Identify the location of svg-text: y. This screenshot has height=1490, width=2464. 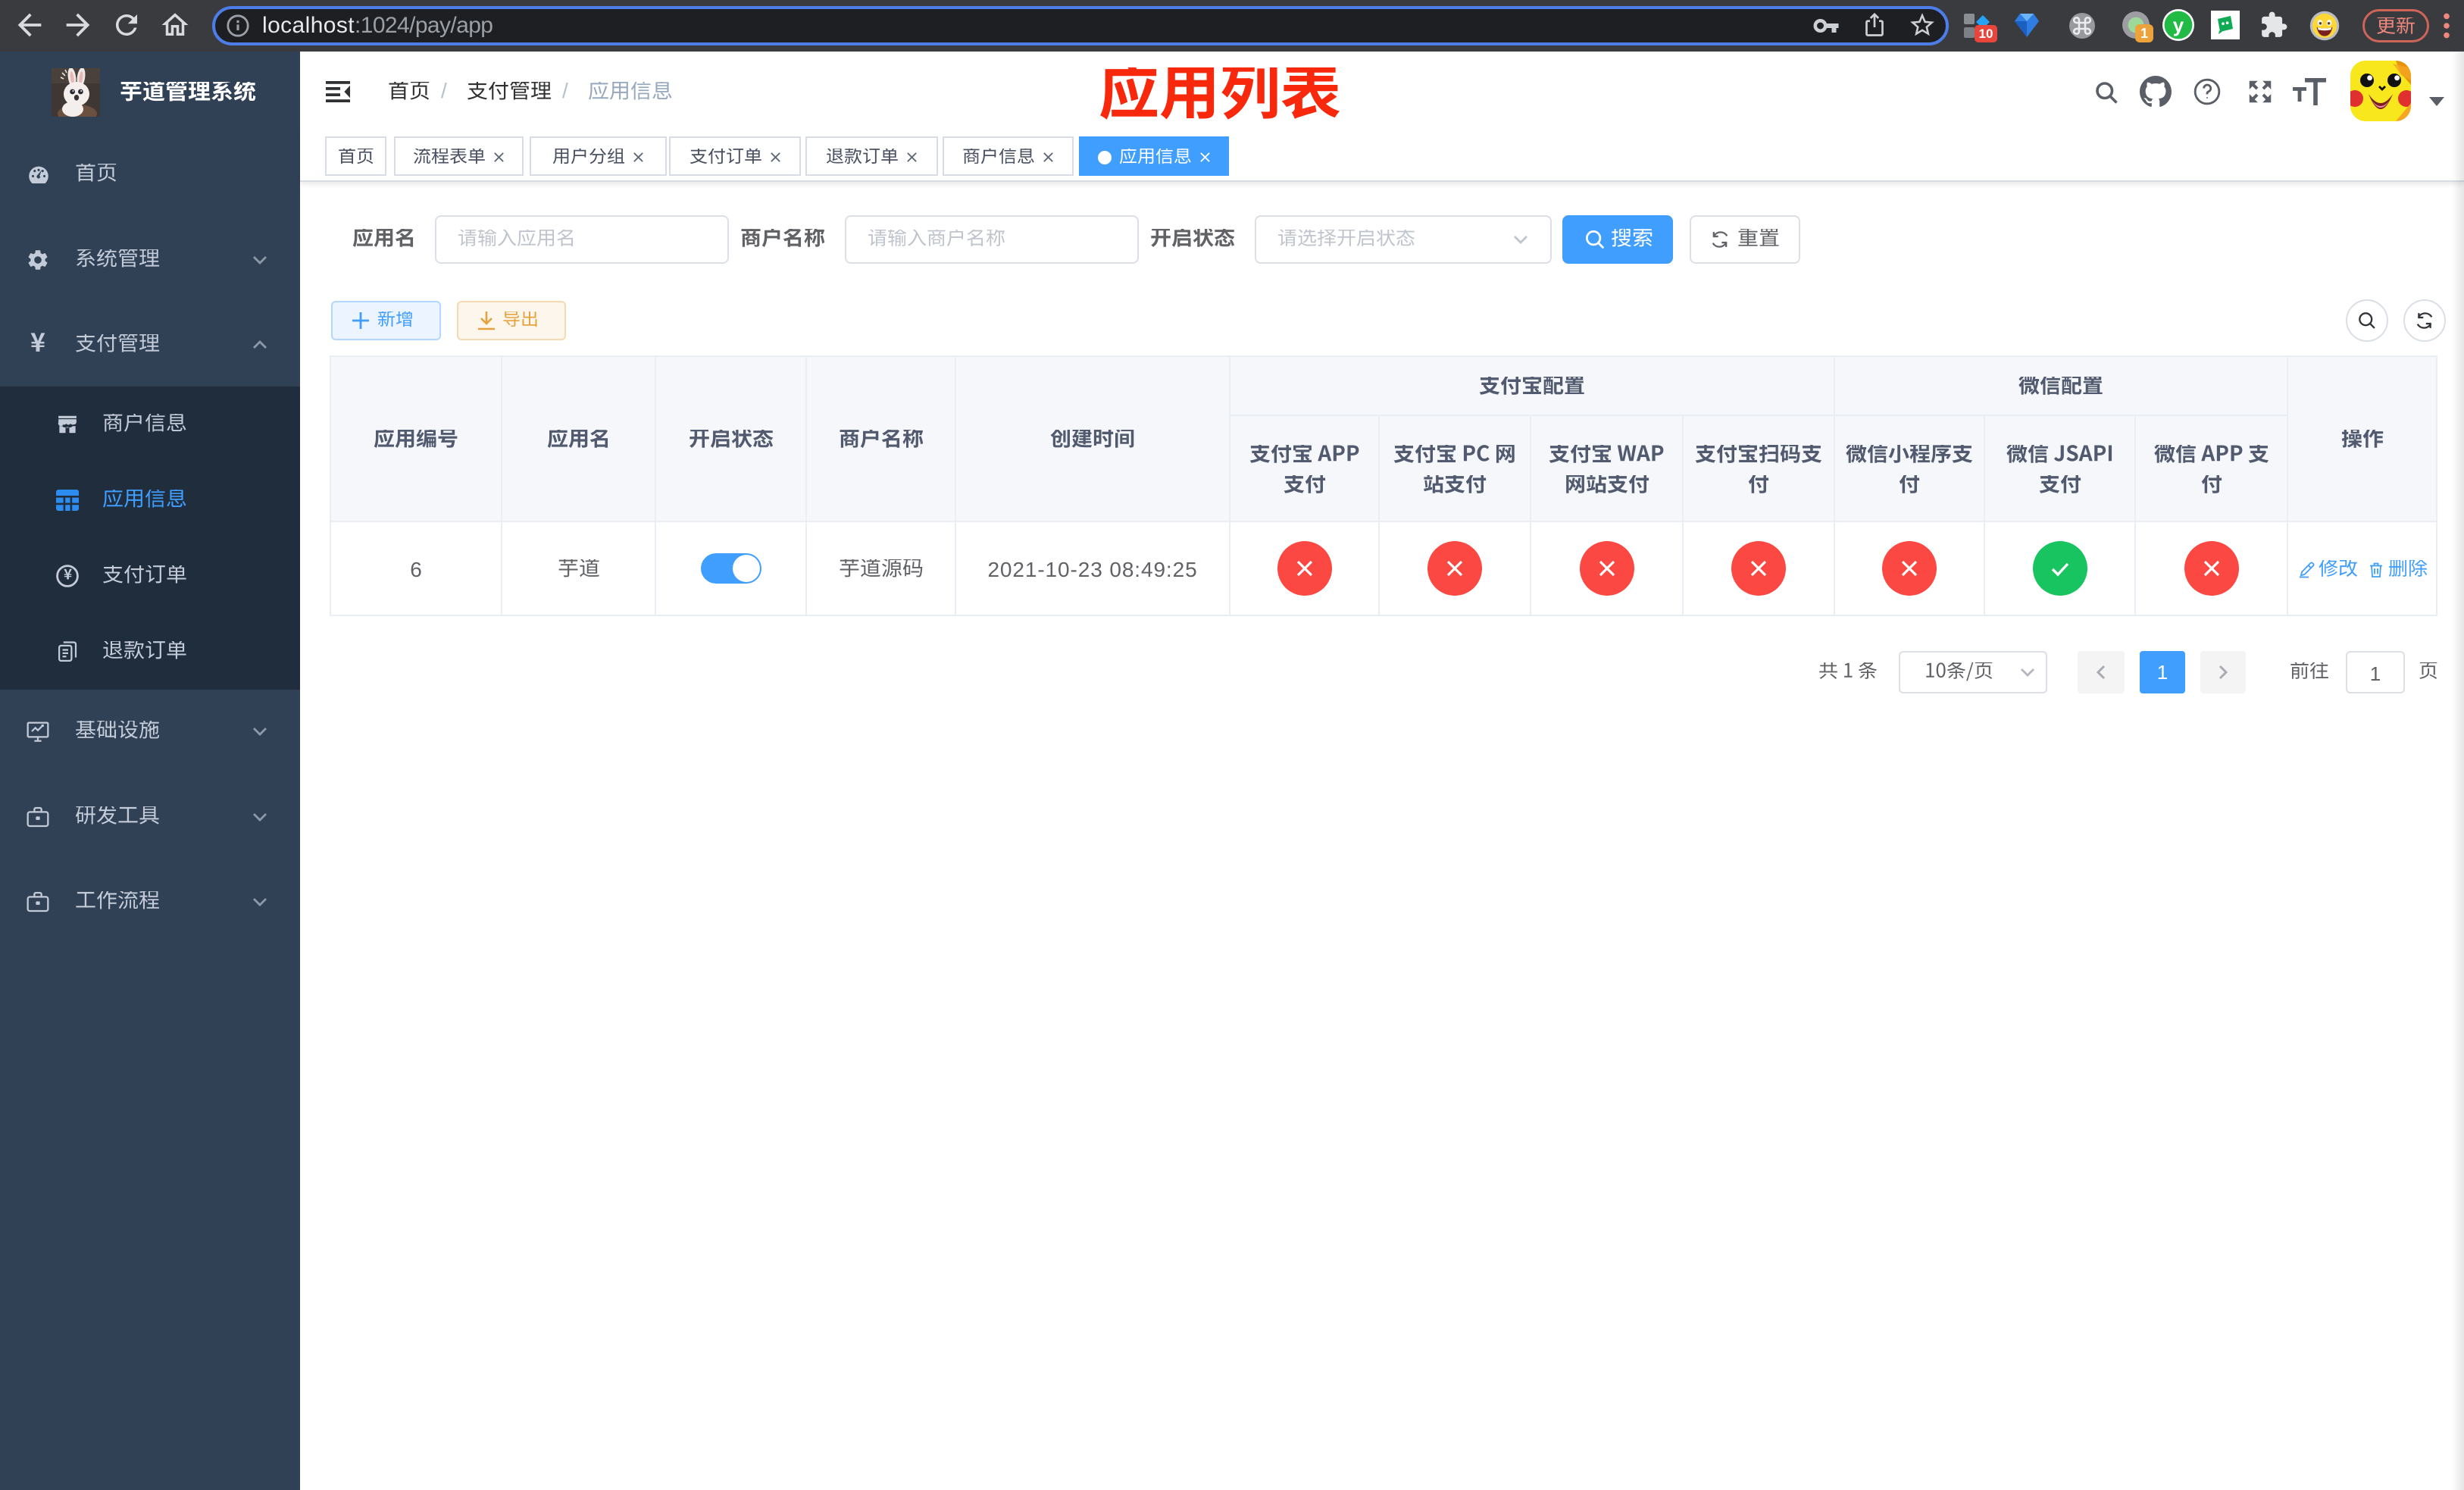
(2178, 25).